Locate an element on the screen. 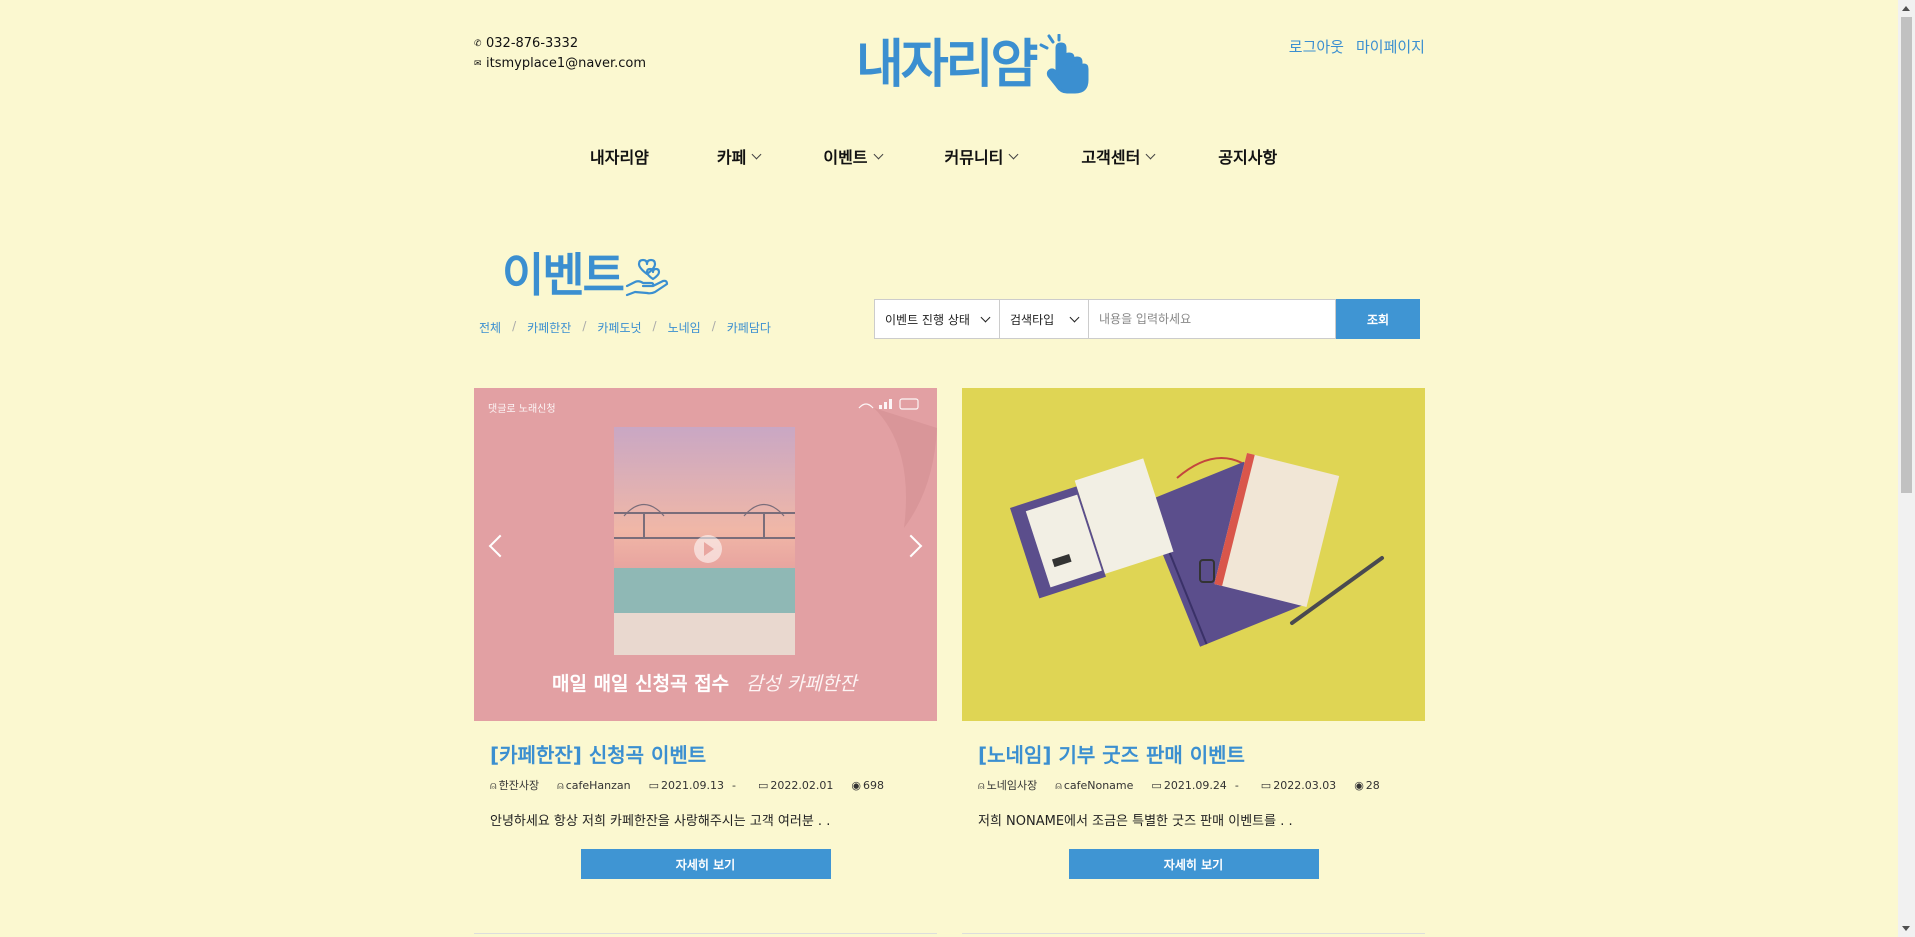 The height and width of the screenshot is (937, 1915). start-date: ▭ 2021.09.24 is located at coordinates (1188, 786).